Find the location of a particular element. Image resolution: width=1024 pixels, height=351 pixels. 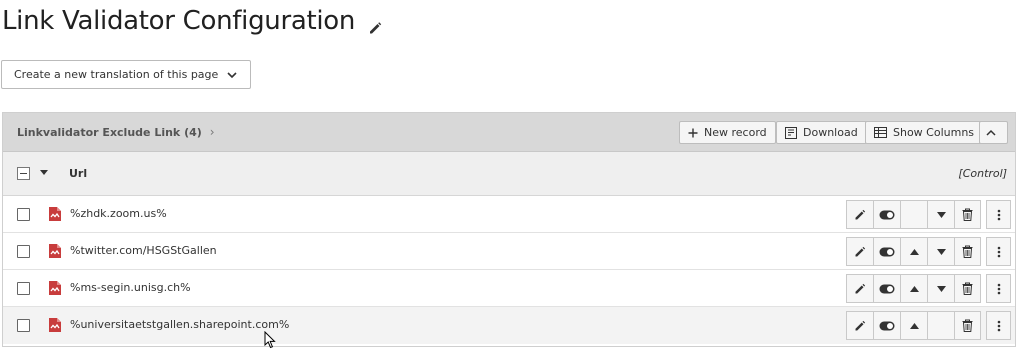

table-row: %zhdk.zoom.us% is located at coordinates (509, 214).